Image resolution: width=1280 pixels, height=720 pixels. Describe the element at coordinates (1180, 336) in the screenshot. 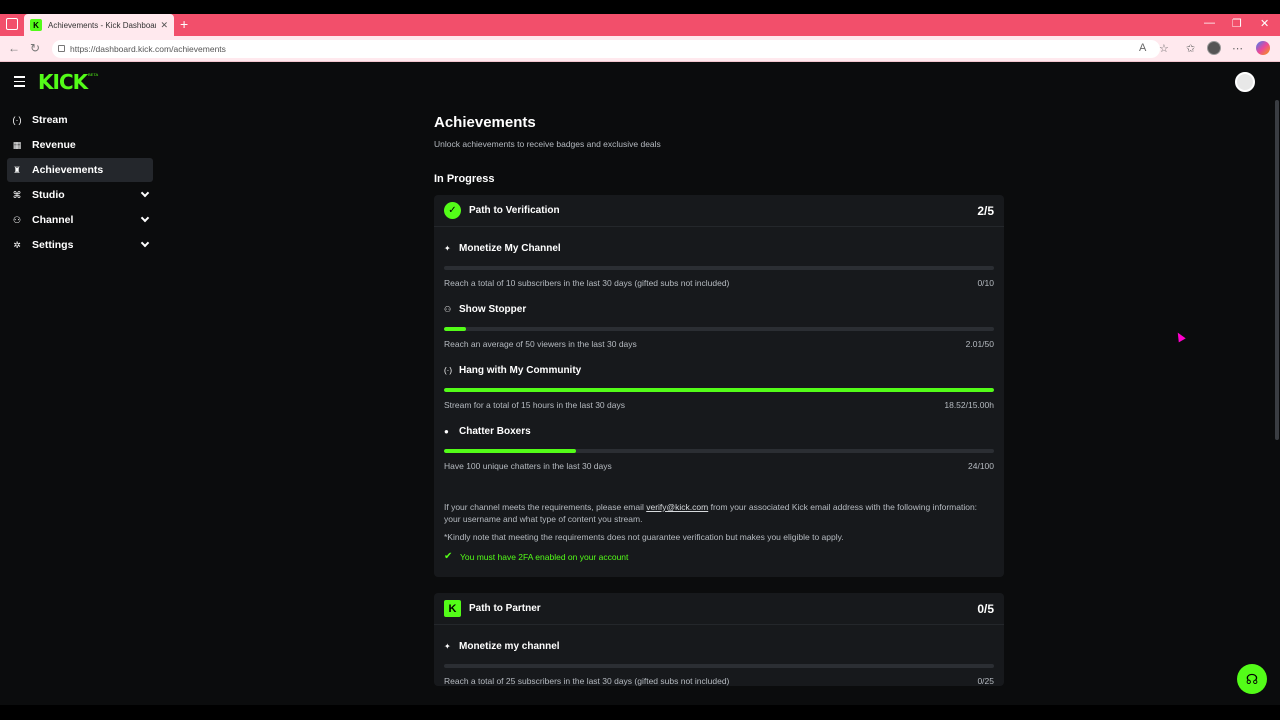

I see `mouse-cursor` at that location.